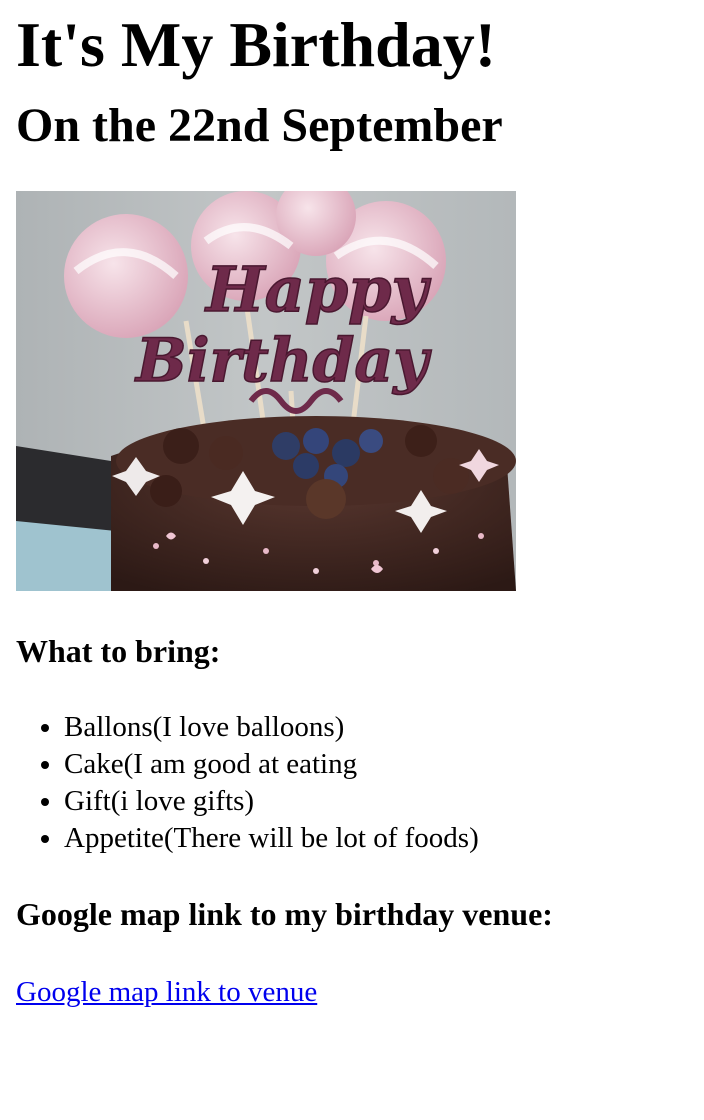 This screenshot has height=1120, width=704. What do you see at coordinates (166, 992) in the screenshot?
I see `venue-map-link: Google map link to venue` at bounding box center [166, 992].